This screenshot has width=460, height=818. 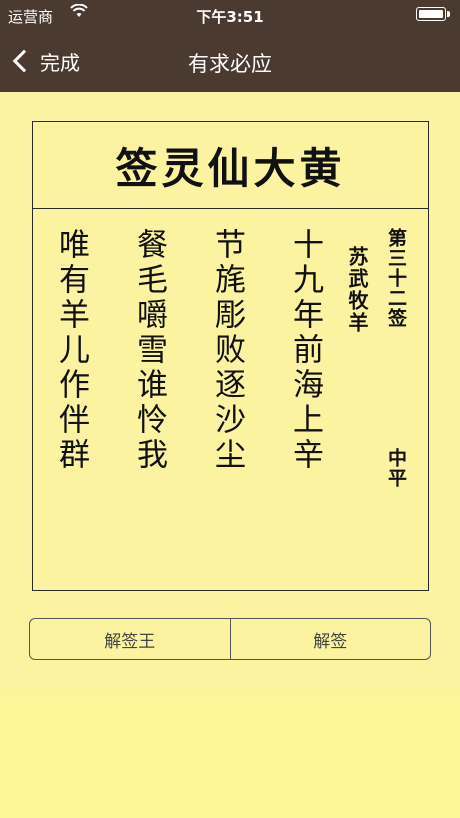 I want to click on action-bar: 解签王 解签, so click(x=230, y=639).